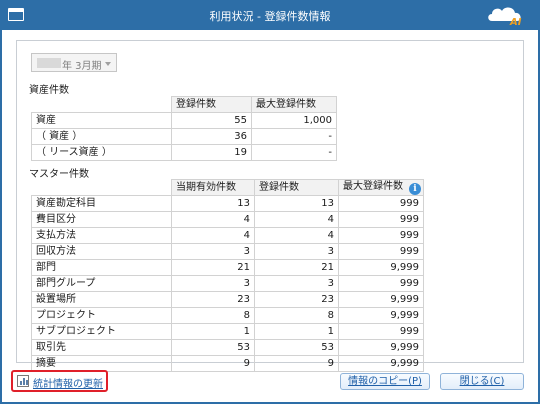 The width and height of the screenshot is (540, 404). What do you see at coordinates (213, 315) in the screenshot?
I see `row-active: 8` at bounding box center [213, 315].